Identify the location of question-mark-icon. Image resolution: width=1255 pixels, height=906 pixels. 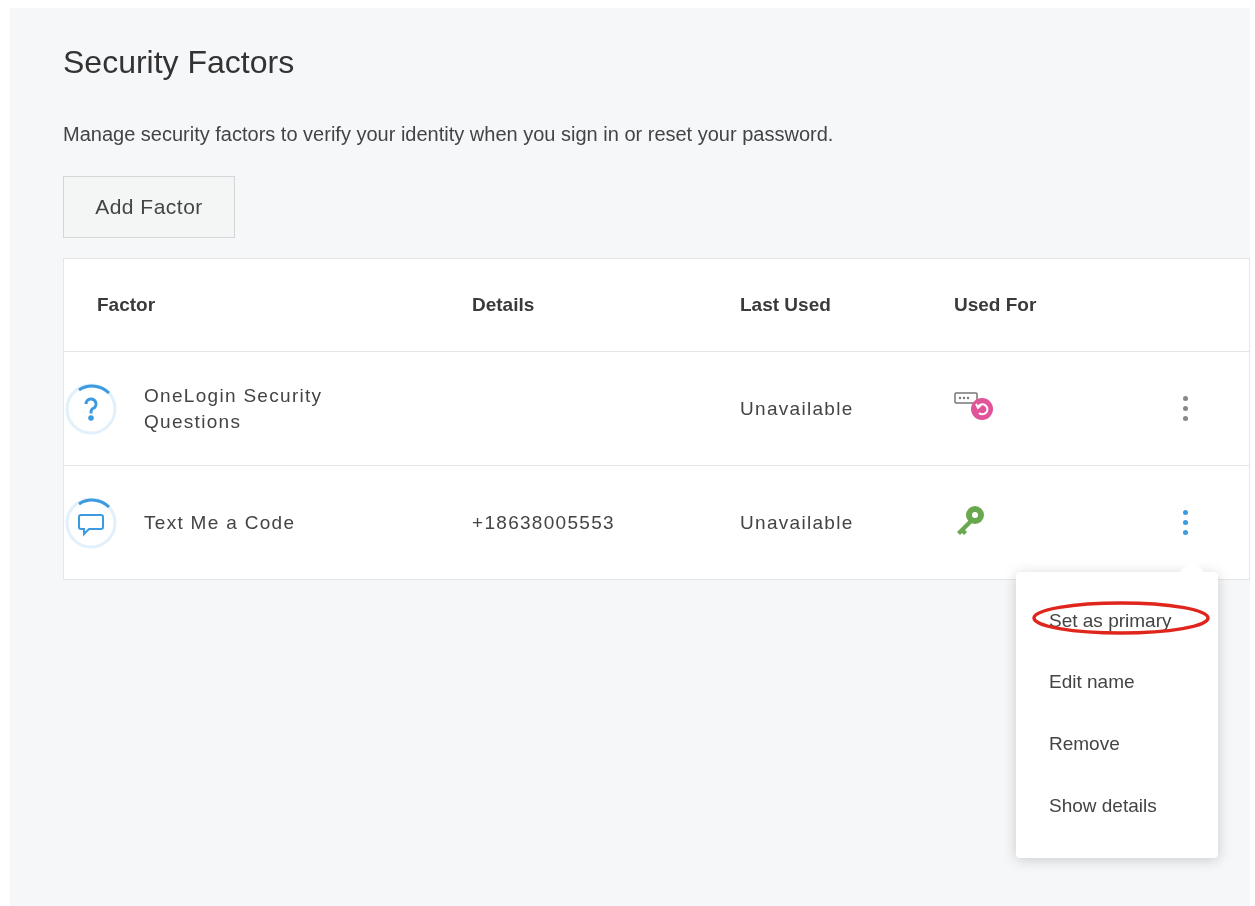
(91, 408).